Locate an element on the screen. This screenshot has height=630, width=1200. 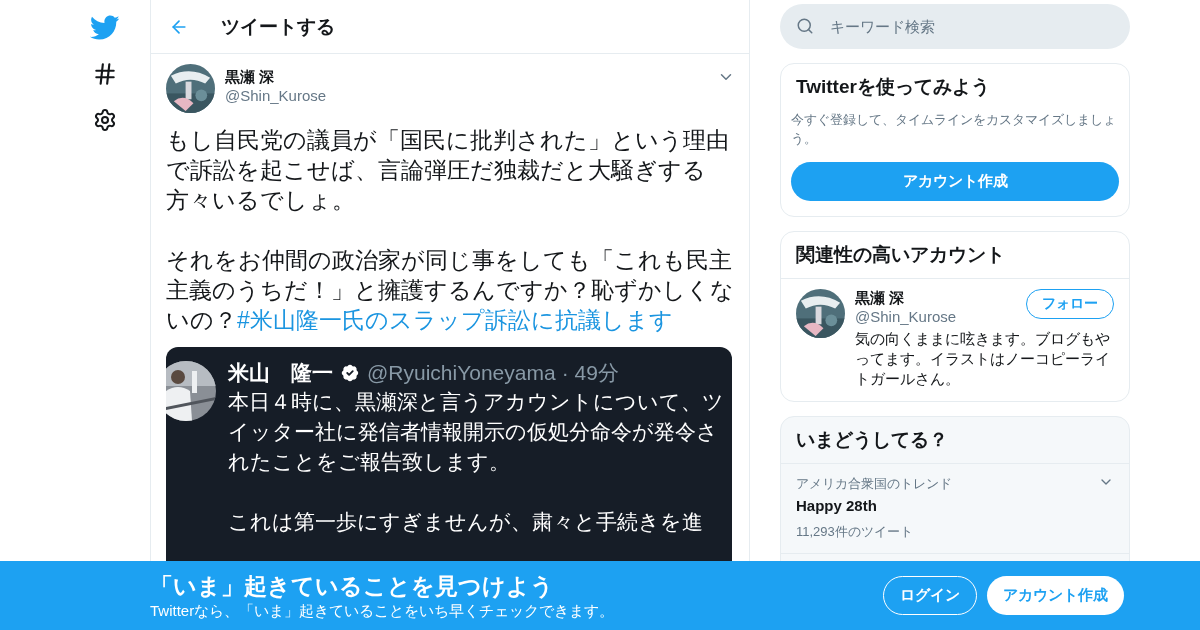
banner-subtitle: Twitterなら、「いま」起きていることをいち早くチェックできます。 is located at coordinates (383, 611).